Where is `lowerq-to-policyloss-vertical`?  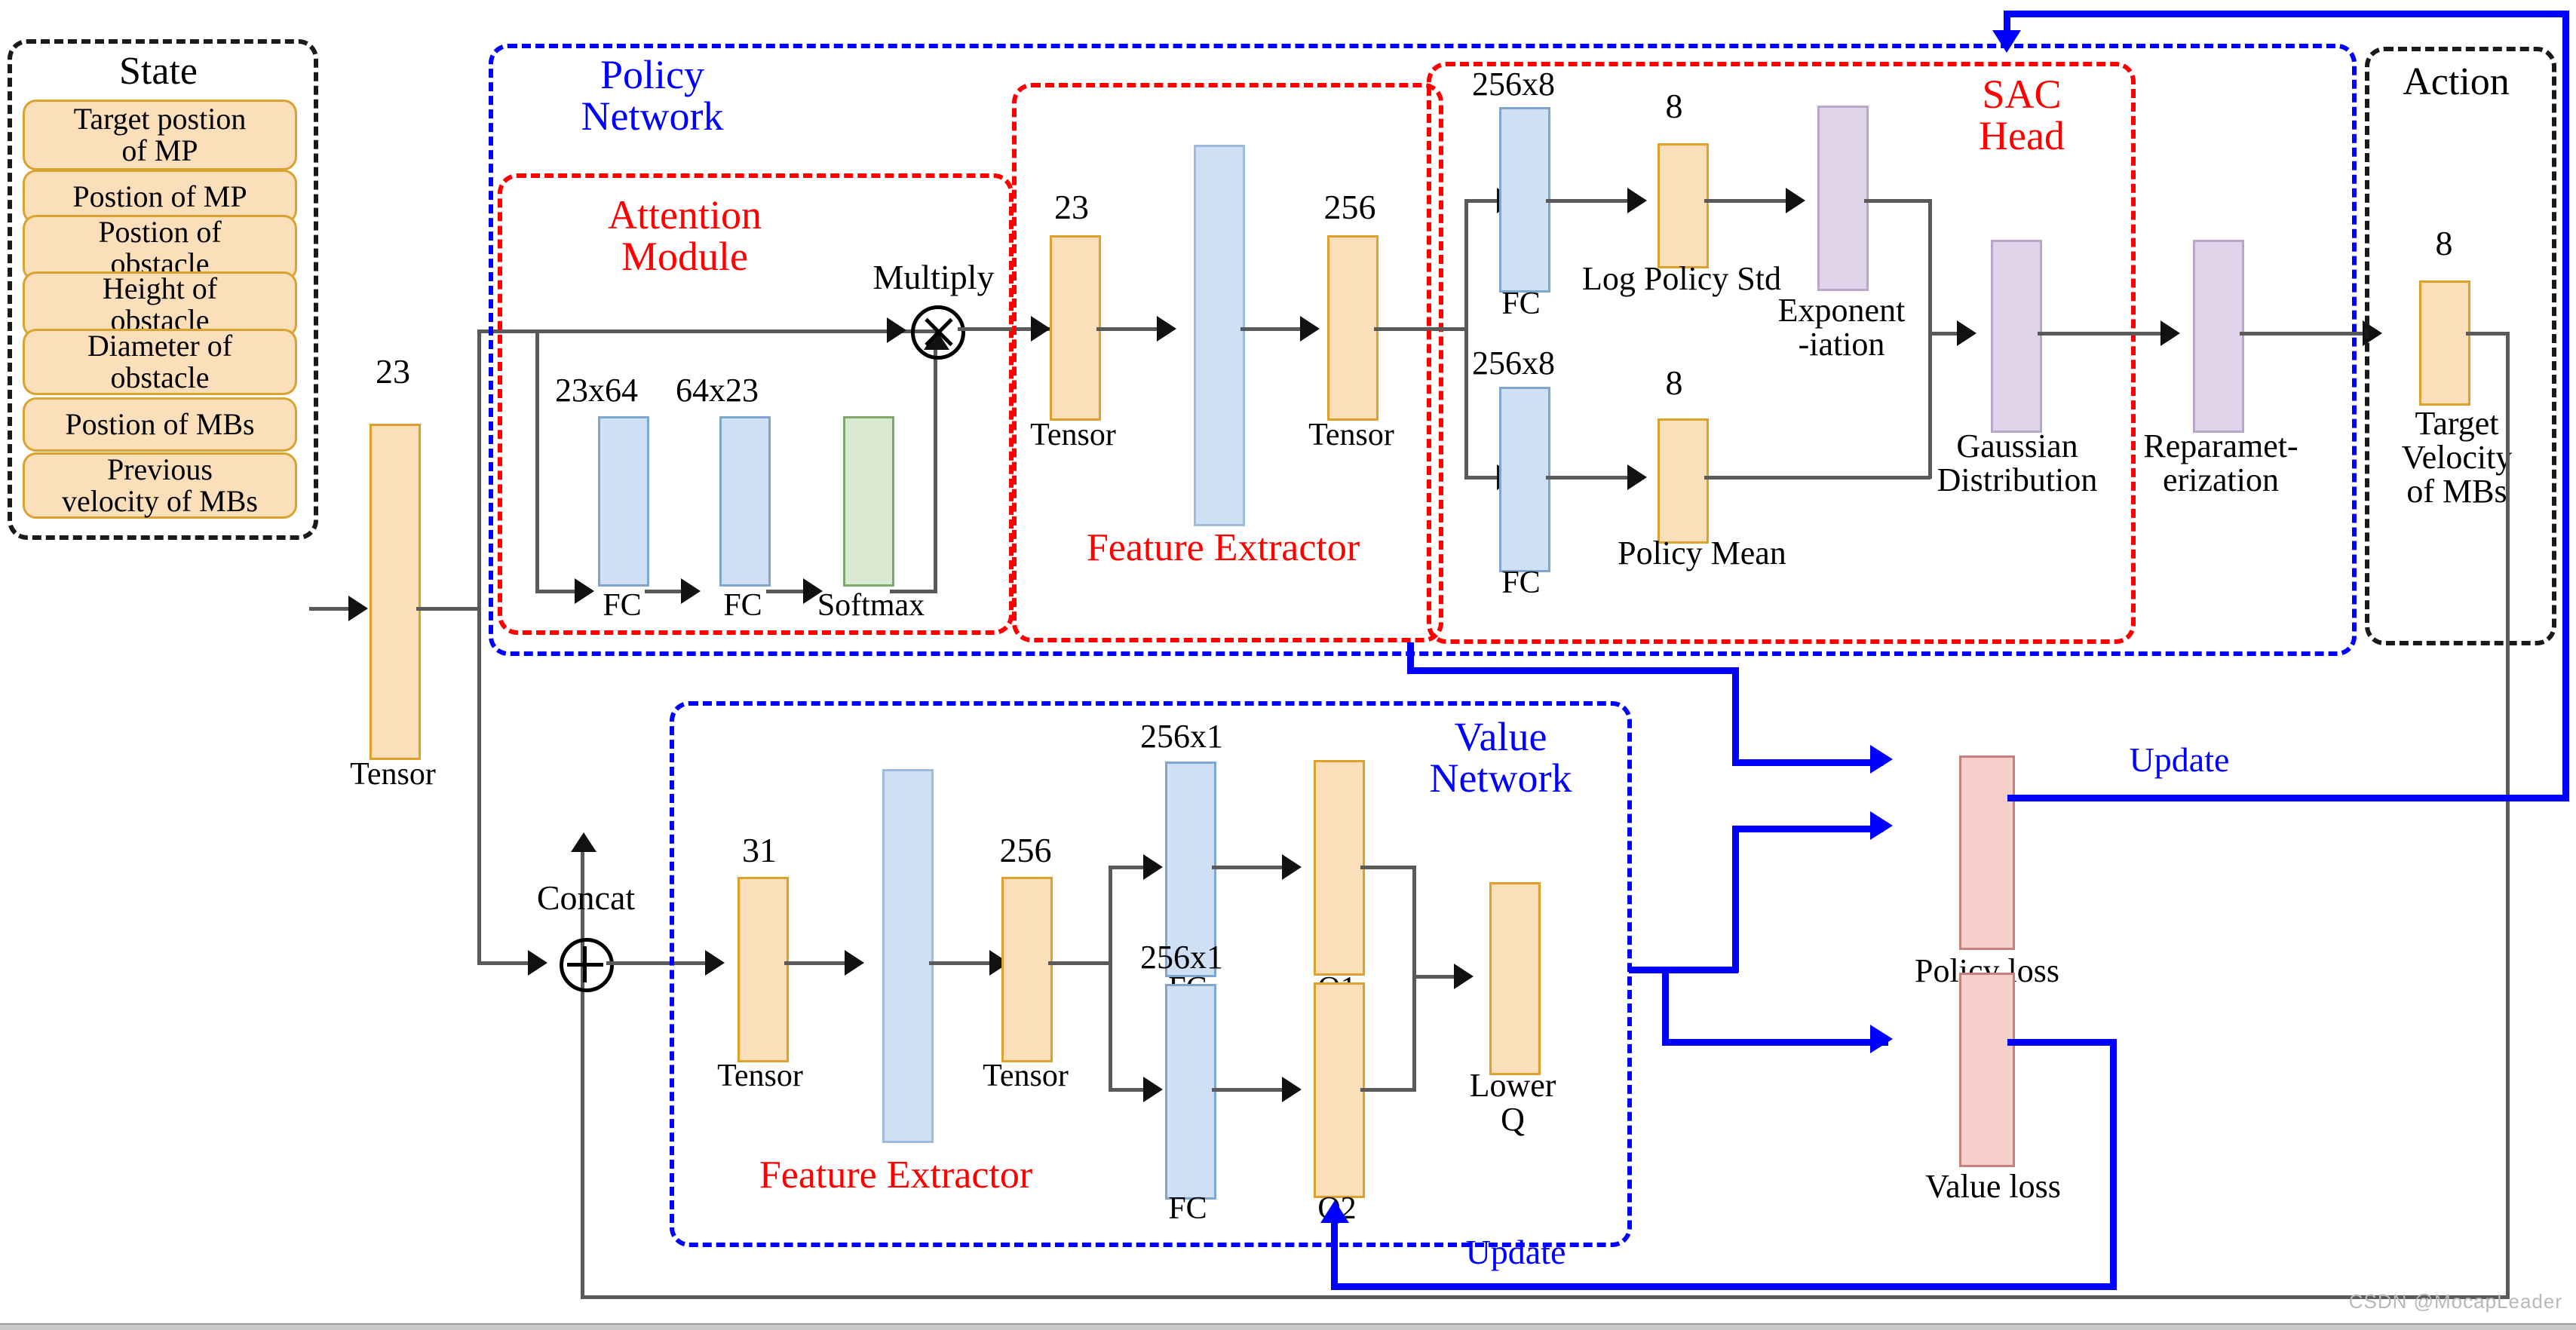
lowerq-to-policyloss-vertical is located at coordinates (1735, 899).